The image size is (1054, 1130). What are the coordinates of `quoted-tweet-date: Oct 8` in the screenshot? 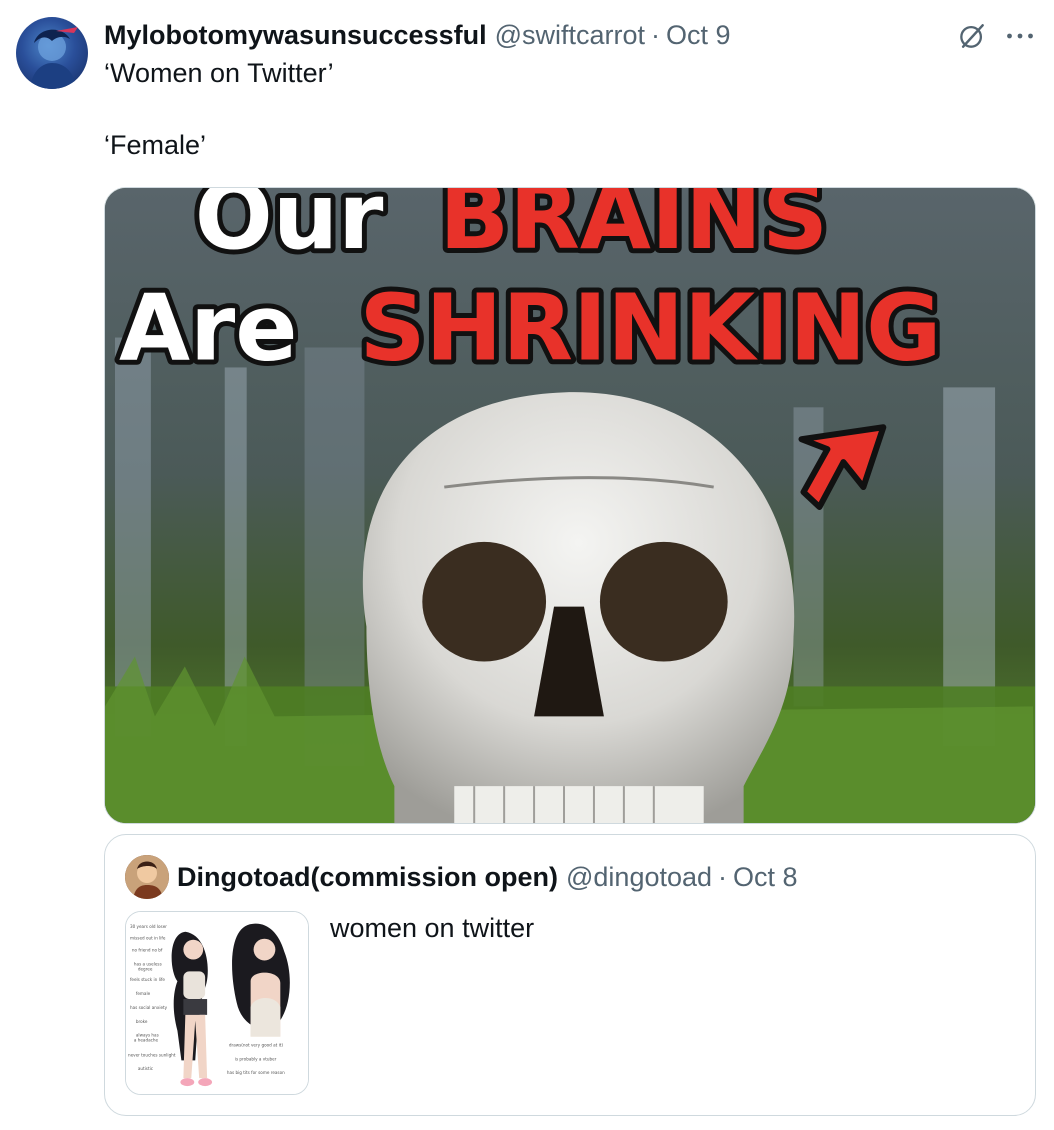 It's located at (765, 877).